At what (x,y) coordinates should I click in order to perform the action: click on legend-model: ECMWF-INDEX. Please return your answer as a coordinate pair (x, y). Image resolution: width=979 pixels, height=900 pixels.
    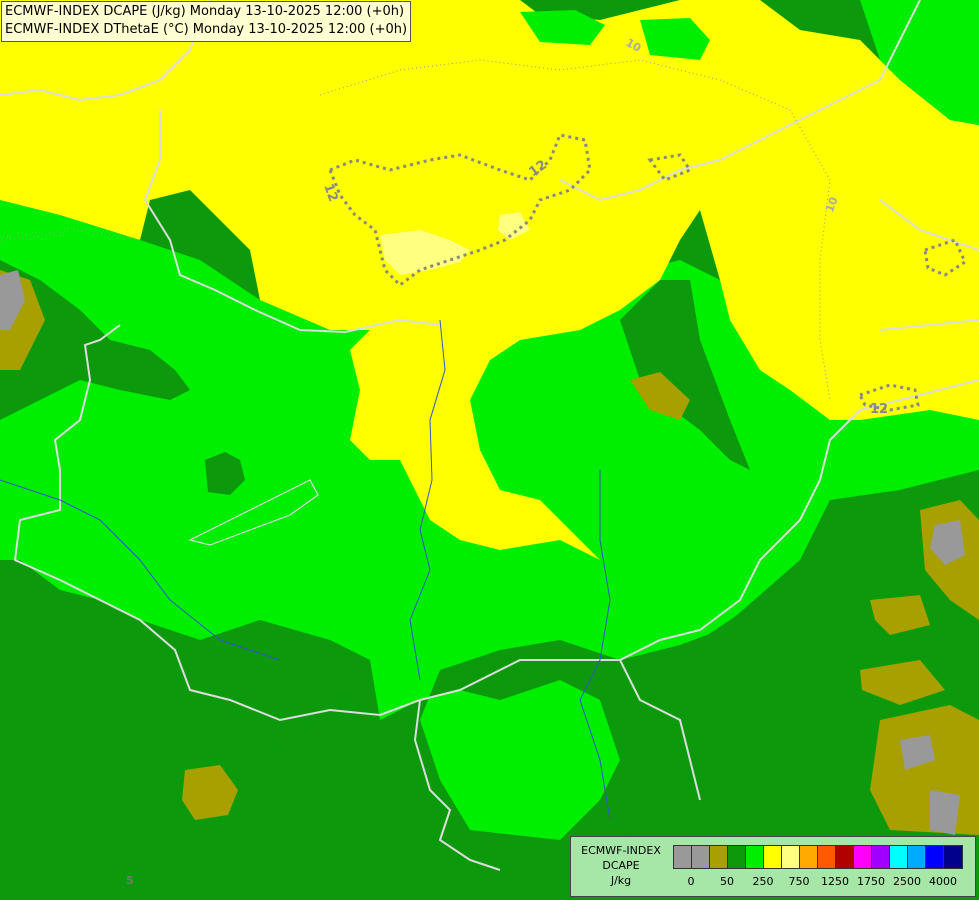
    Looking at the image, I should click on (621, 850).